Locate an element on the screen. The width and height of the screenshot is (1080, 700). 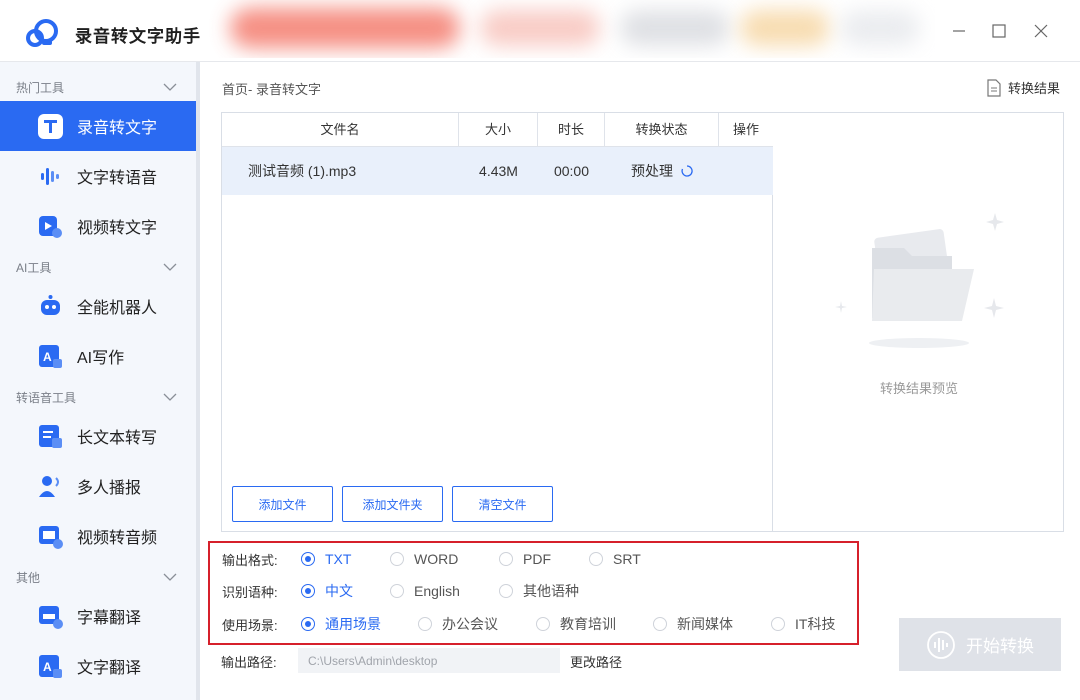
long-text-icon is located at coordinates (50, 436).